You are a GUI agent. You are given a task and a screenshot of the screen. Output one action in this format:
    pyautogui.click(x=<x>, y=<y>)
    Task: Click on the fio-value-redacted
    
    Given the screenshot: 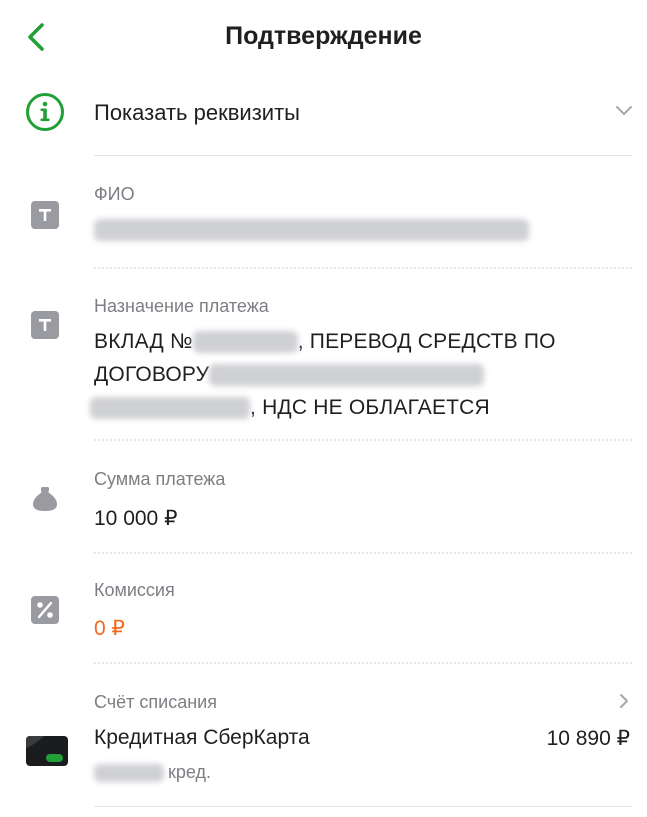 What is the action you would take?
    pyautogui.click(x=311, y=230)
    